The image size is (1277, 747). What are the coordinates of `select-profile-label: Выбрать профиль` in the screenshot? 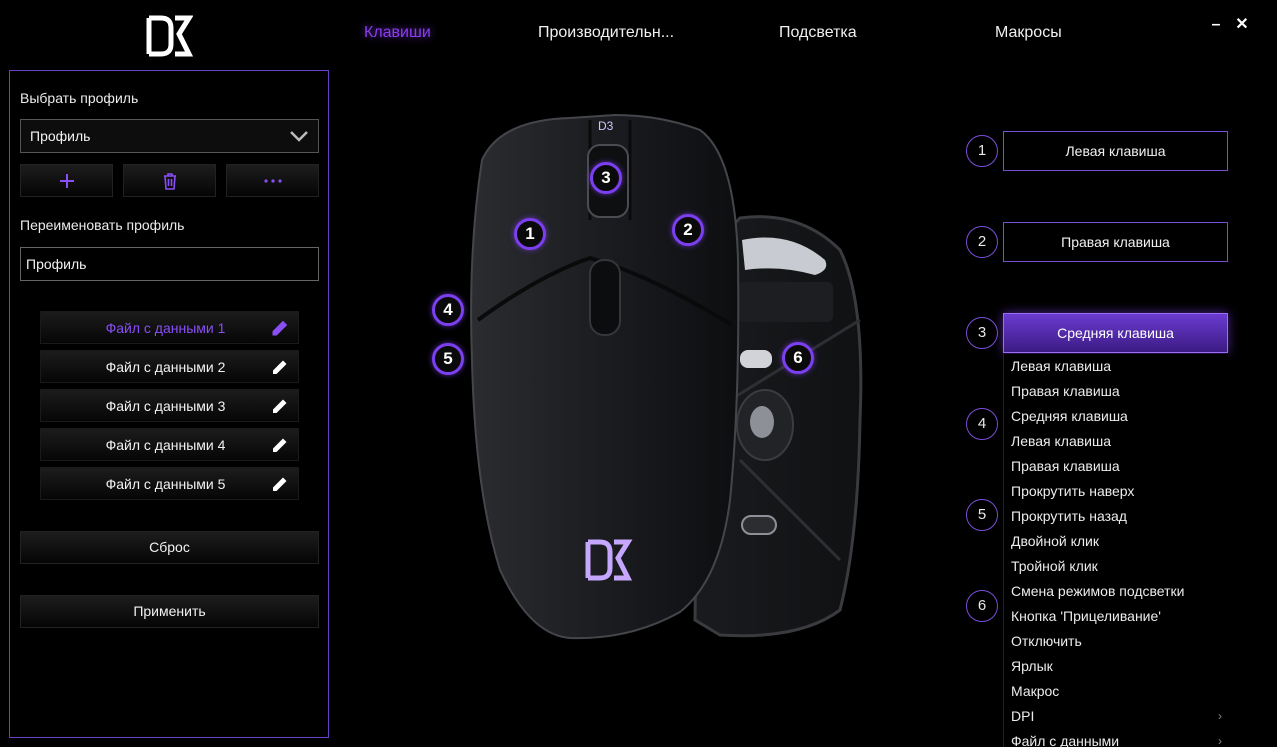 It's located at (79, 98).